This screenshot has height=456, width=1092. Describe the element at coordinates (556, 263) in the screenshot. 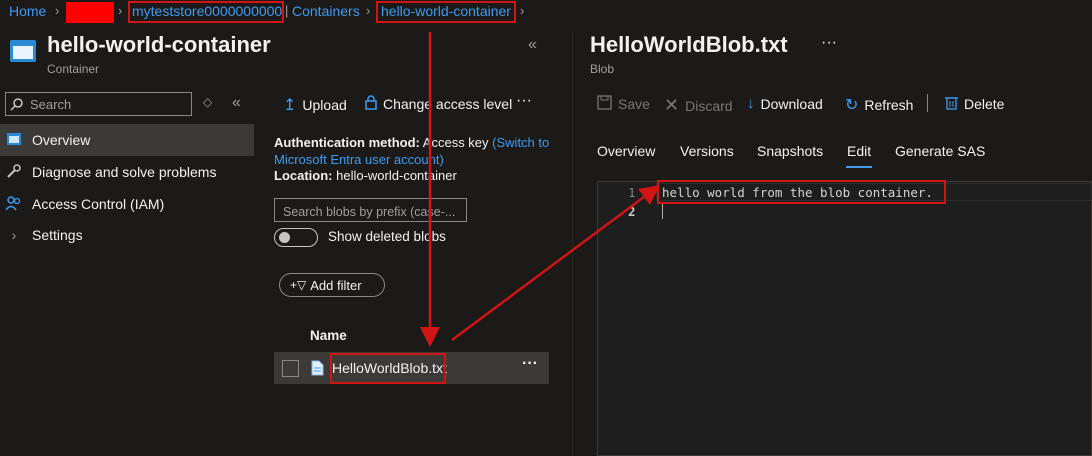

I see `annotation-arrow-to-editor` at that location.